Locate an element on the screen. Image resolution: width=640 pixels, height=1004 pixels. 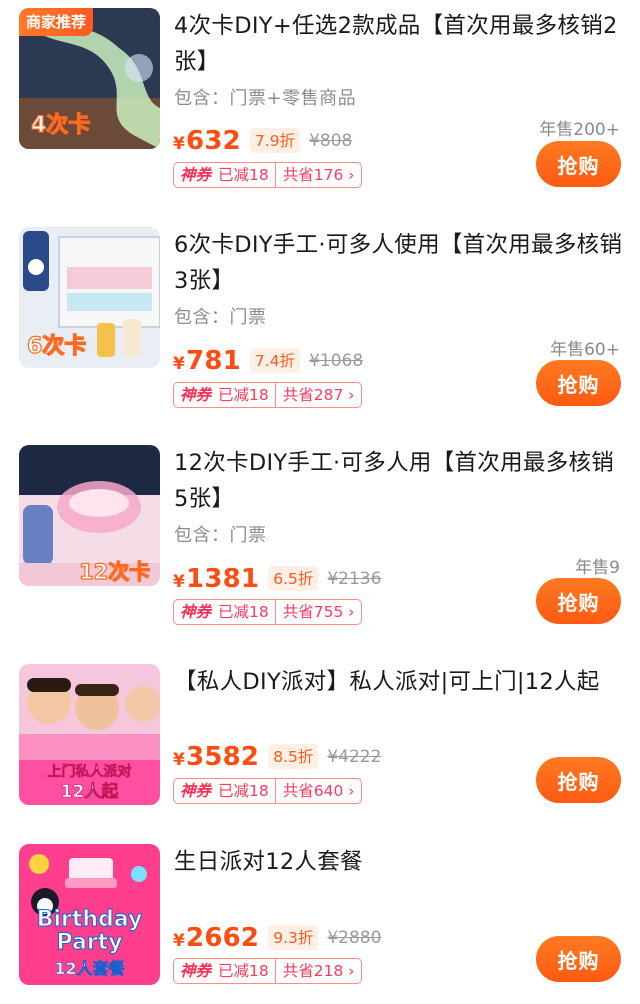
product-thumbnail: Birthday Party 12人套餐 is located at coordinates (89, 914).